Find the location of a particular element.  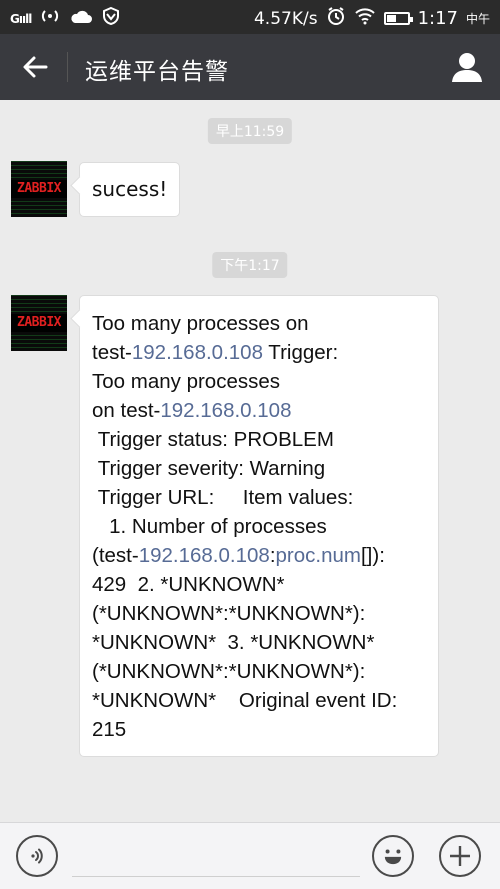

arrow-left-icon is located at coordinates (35, 67).